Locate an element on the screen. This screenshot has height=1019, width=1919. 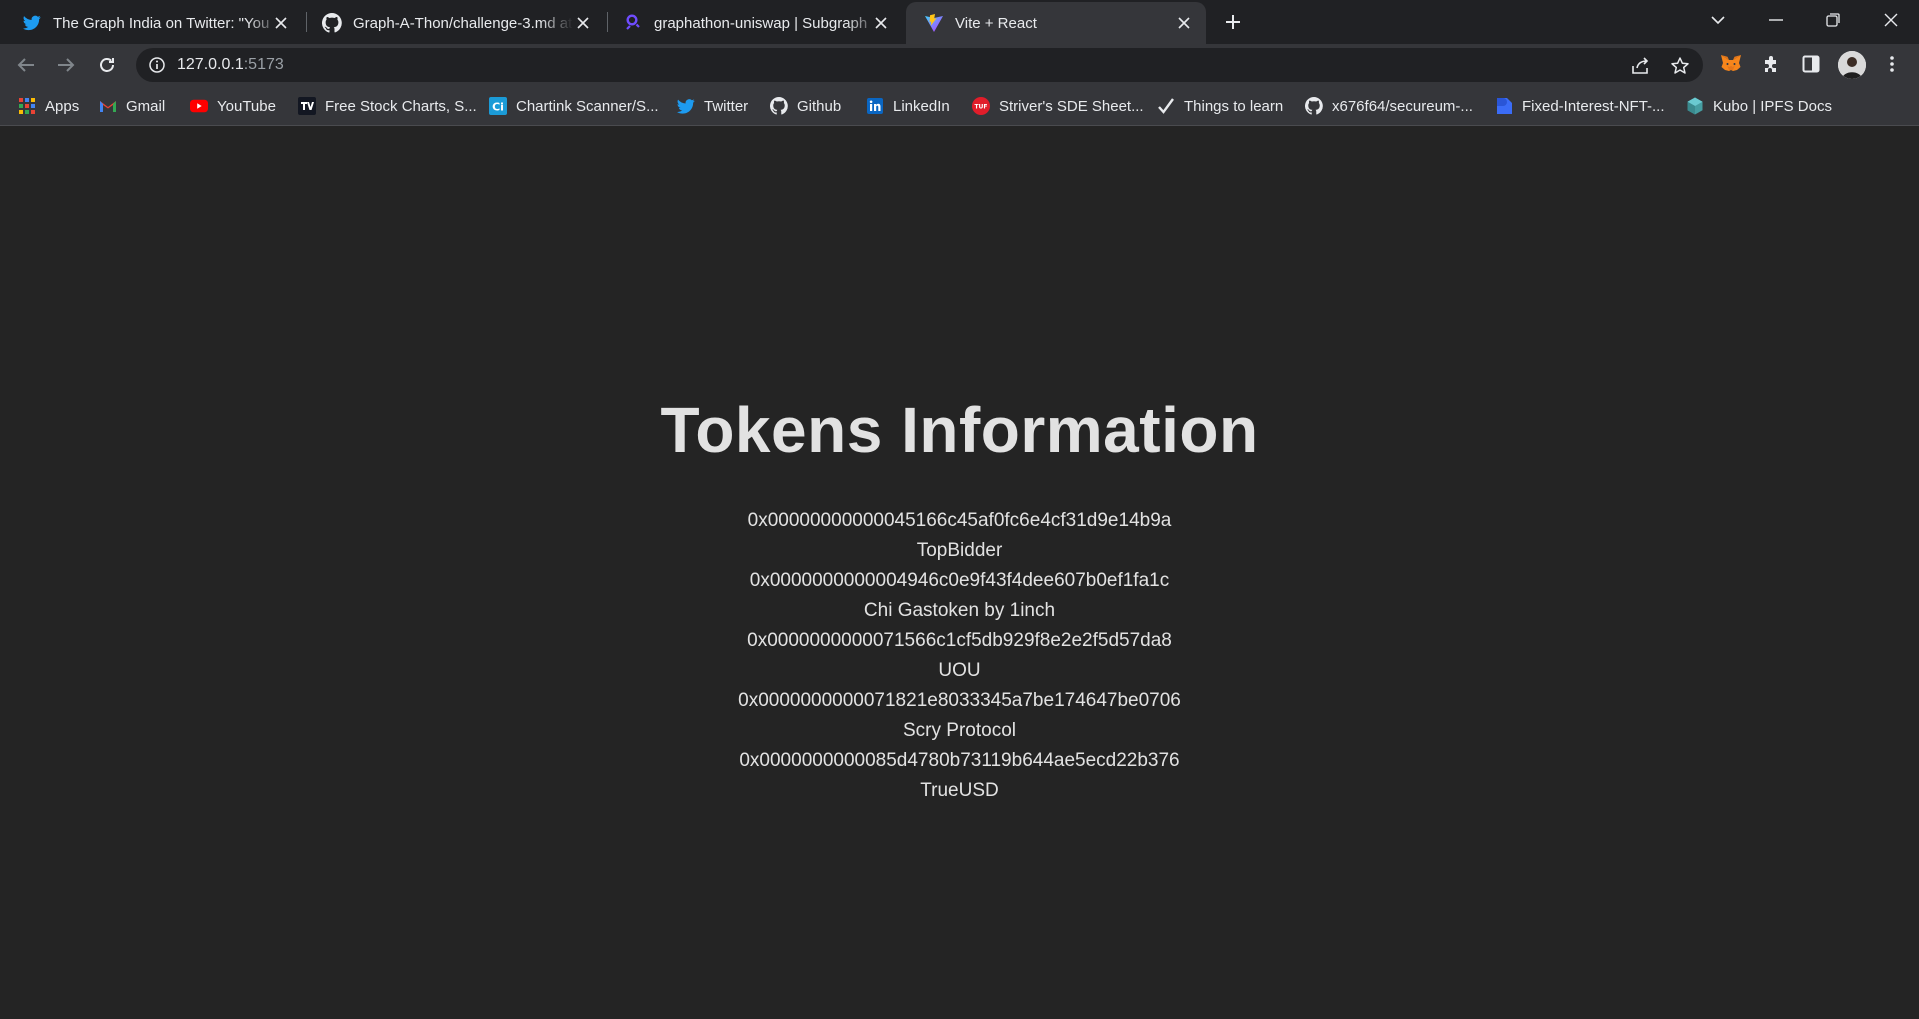
minimize-icon is located at coordinates (1776, 20).